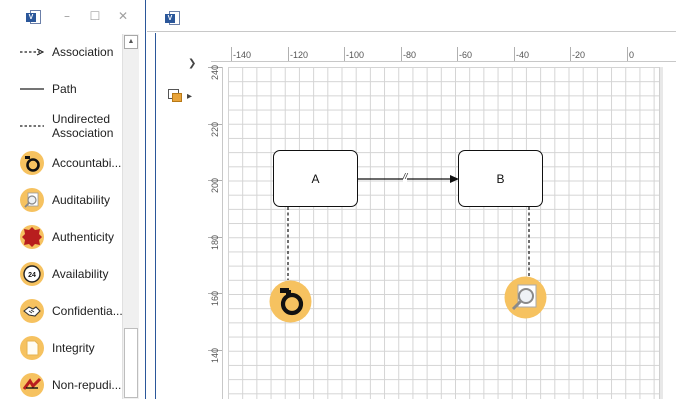 Image resolution: width=676 pixels, height=399 pixels. What do you see at coordinates (290, 301) in the screenshot?
I see `accountability-badge` at bounding box center [290, 301].